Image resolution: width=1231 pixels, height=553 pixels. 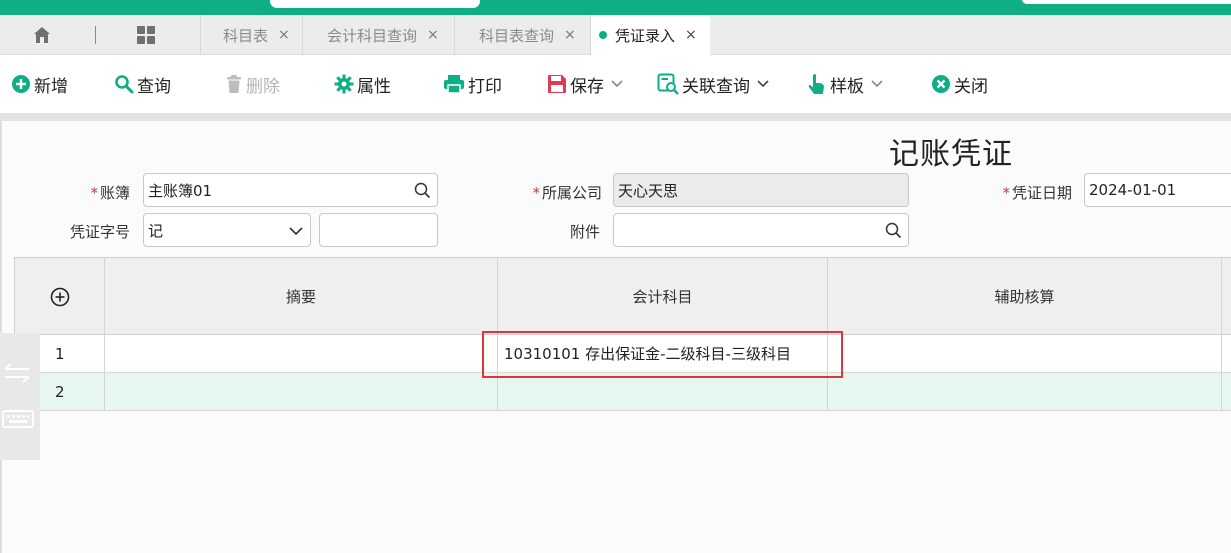 What do you see at coordinates (663, 296) in the screenshot?
I see `column-header-account: 会计科目` at bounding box center [663, 296].